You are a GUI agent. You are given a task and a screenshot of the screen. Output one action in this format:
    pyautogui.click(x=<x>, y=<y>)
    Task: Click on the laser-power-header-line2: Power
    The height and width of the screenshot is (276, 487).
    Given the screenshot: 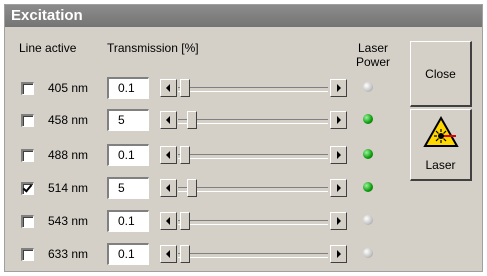 What is the action you would take?
    pyautogui.click(x=372, y=62)
    